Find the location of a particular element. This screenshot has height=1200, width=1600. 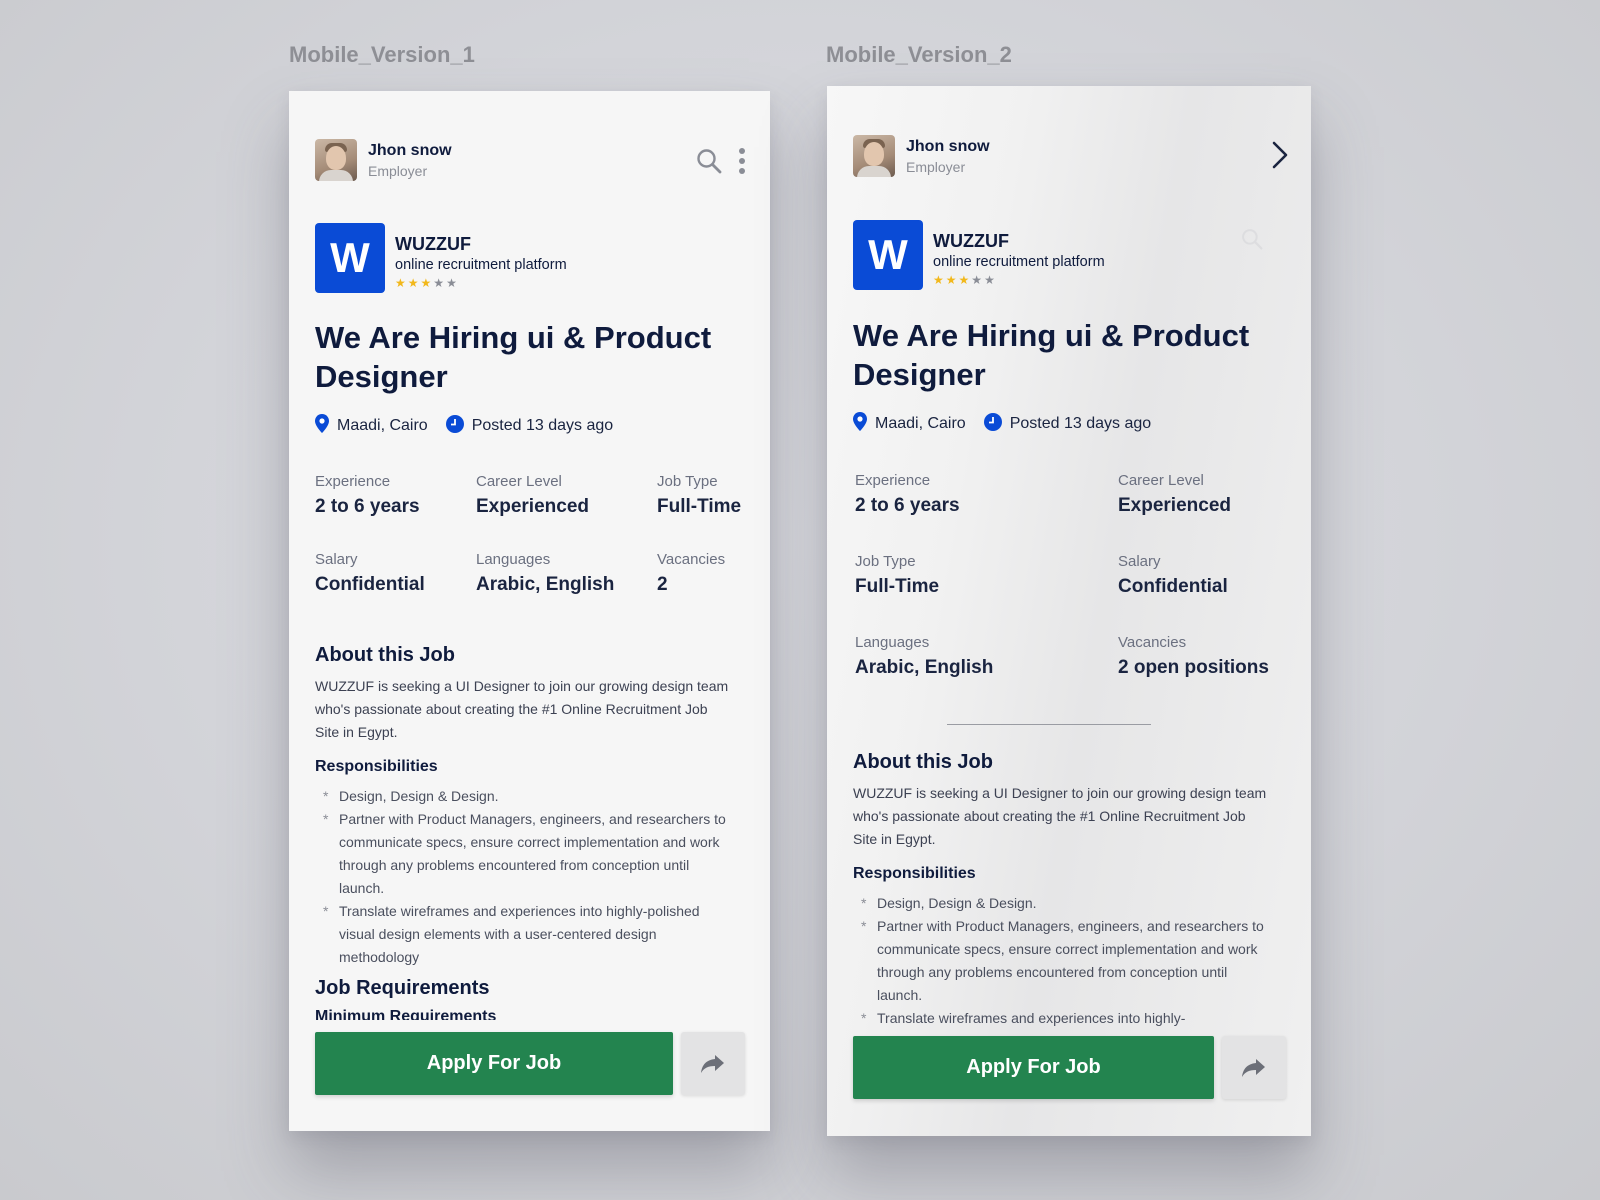

divider is located at coordinates (1049, 724).